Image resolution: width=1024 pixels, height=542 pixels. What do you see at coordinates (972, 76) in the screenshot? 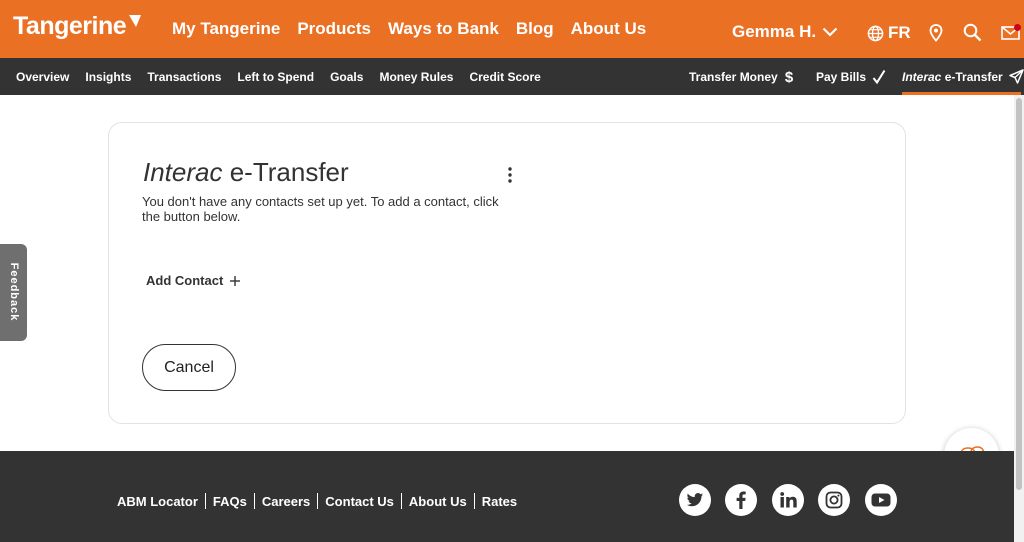
I see `etransfer-label-rest: e-Transfer` at bounding box center [972, 76].